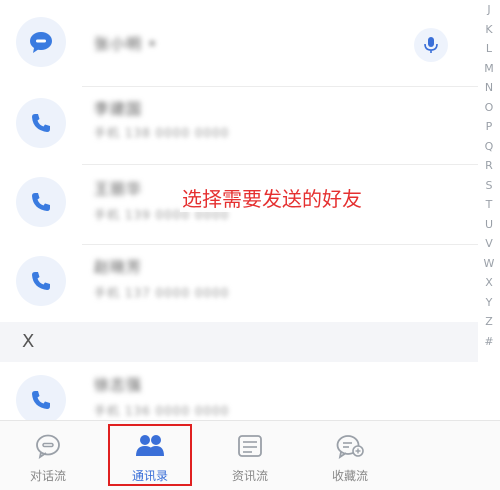 Image resolution: width=500 pixels, height=490 pixels. Describe the element at coordinates (488, 10) in the screenshot. I see `index-letter: J` at that location.